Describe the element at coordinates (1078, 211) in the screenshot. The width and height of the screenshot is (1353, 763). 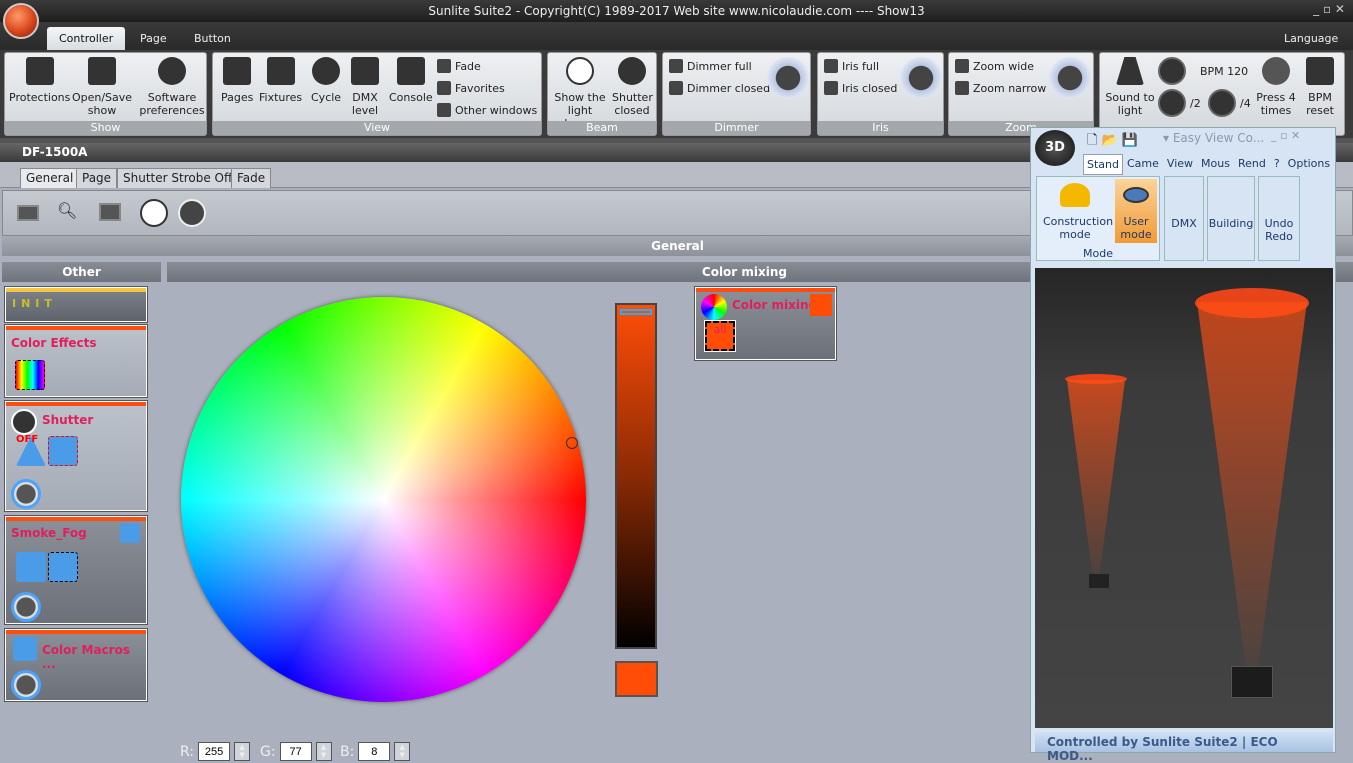
I see `construction-mode-button: Construction mode` at that location.